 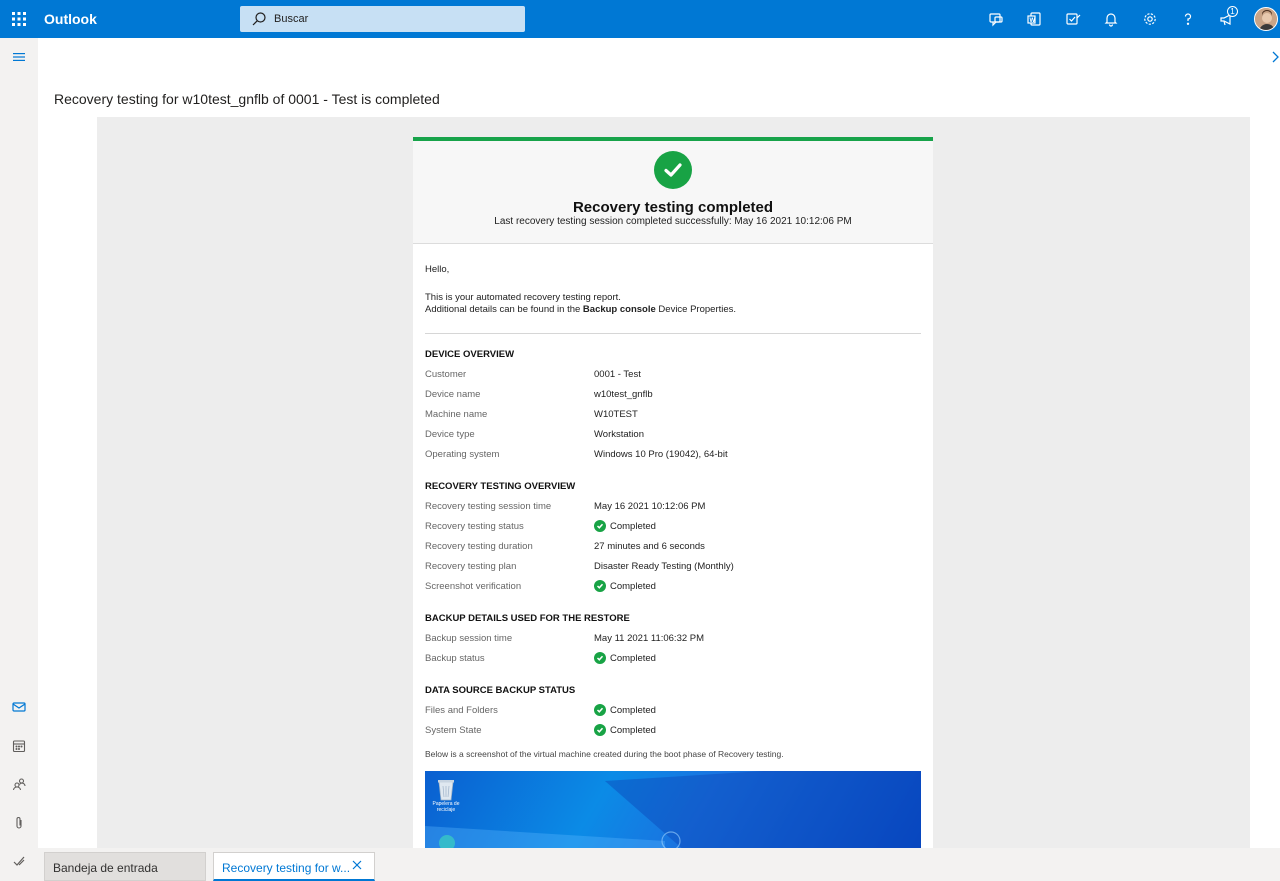 What do you see at coordinates (673, 333) in the screenshot?
I see `divider` at bounding box center [673, 333].